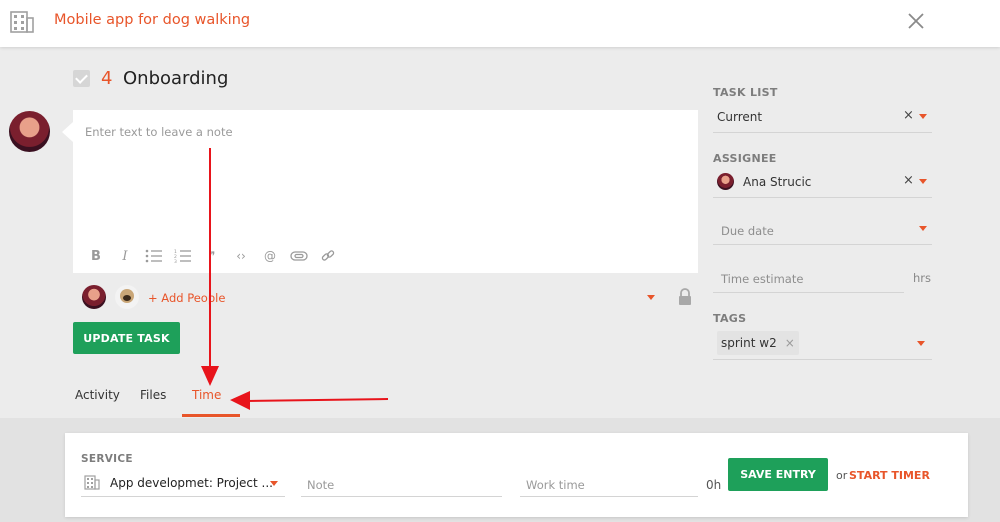 The height and width of the screenshot is (522, 1000). I want to click on formatting-toolbar: B I 123 ❞ ‹› @, so click(213, 256).